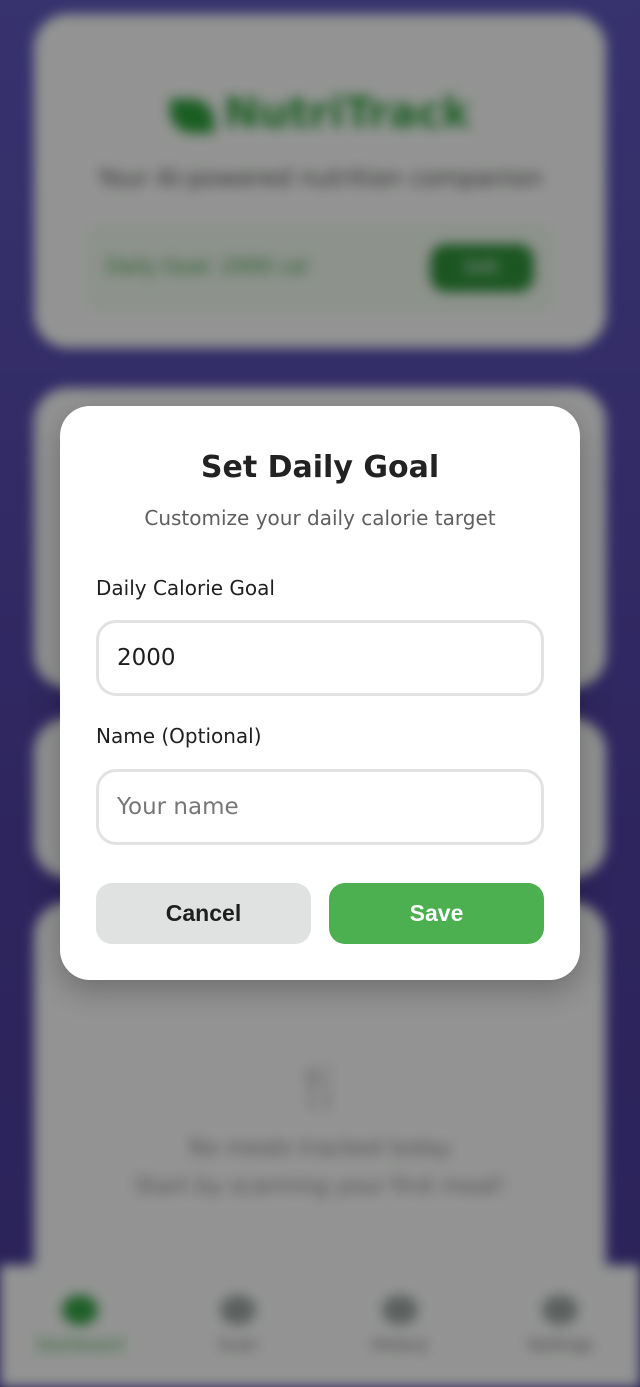  I want to click on name-input, so click(320, 807).